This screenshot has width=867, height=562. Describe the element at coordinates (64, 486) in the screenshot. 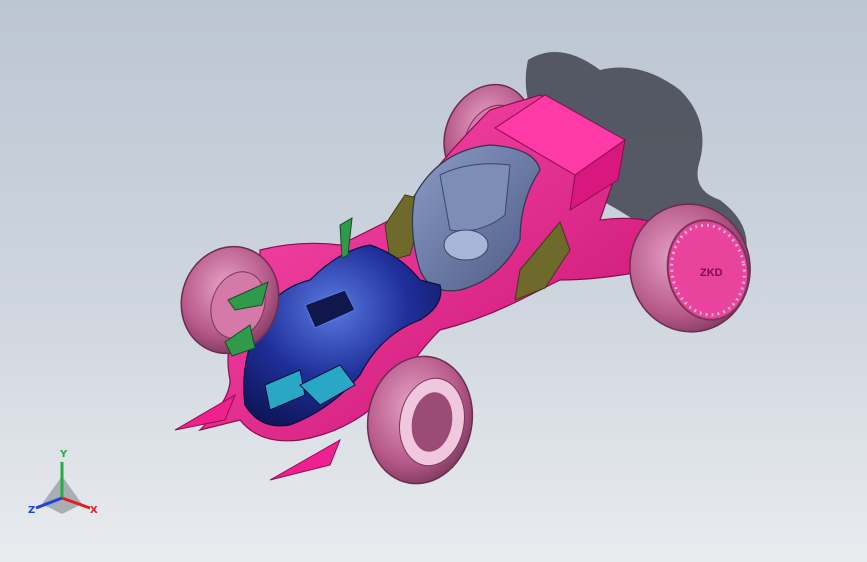

I see `view-orientation-triad: X Y Z` at that location.